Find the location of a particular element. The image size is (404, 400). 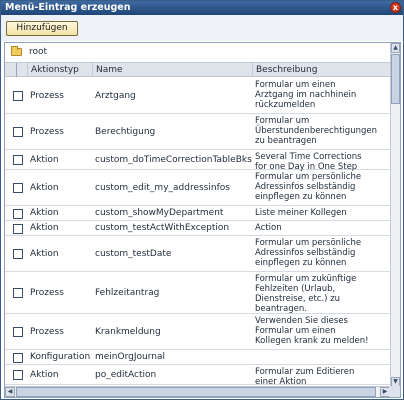

cell-description: Formular zum Editieren einer Aktion is located at coordinates (305, 377).